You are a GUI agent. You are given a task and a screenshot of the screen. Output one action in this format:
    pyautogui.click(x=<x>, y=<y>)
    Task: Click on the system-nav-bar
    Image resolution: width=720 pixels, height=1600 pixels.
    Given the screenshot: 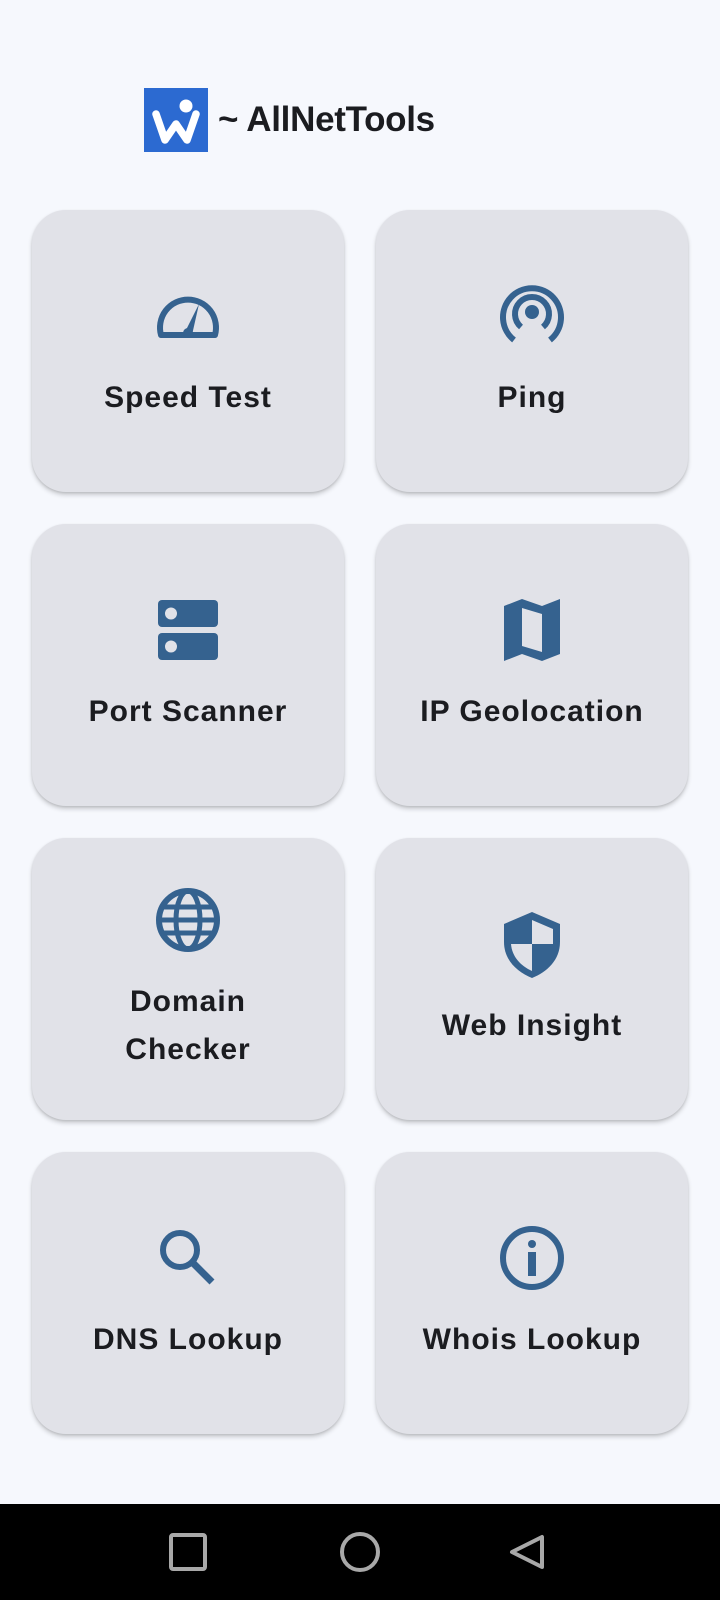 What is the action you would take?
    pyautogui.click(x=360, y=1552)
    